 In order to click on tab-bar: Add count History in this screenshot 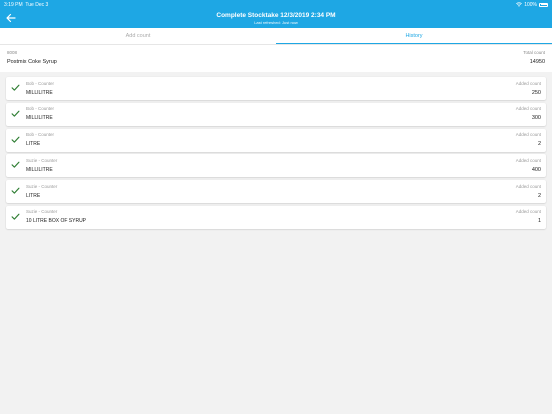, I will do `click(276, 36)`.